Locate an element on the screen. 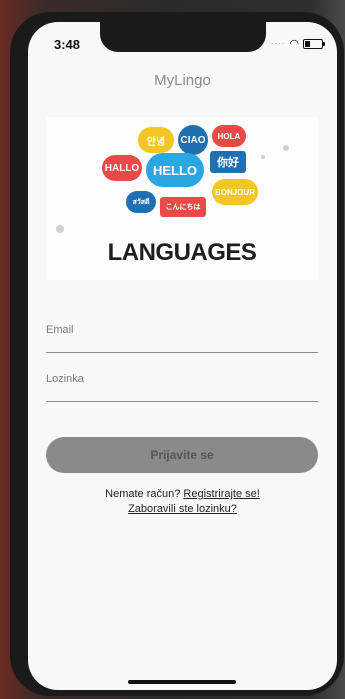 Image resolution: width=345 pixels, height=699 pixels. speech-bubble-english: HELLO is located at coordinates (175, 170).